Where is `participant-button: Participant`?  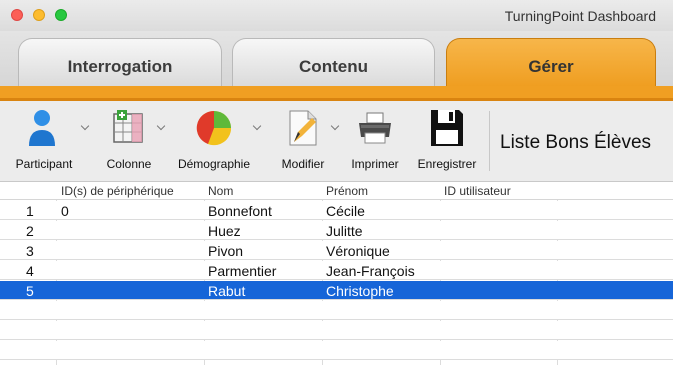 participant-button: Participant is located at coordinates (47, 138).